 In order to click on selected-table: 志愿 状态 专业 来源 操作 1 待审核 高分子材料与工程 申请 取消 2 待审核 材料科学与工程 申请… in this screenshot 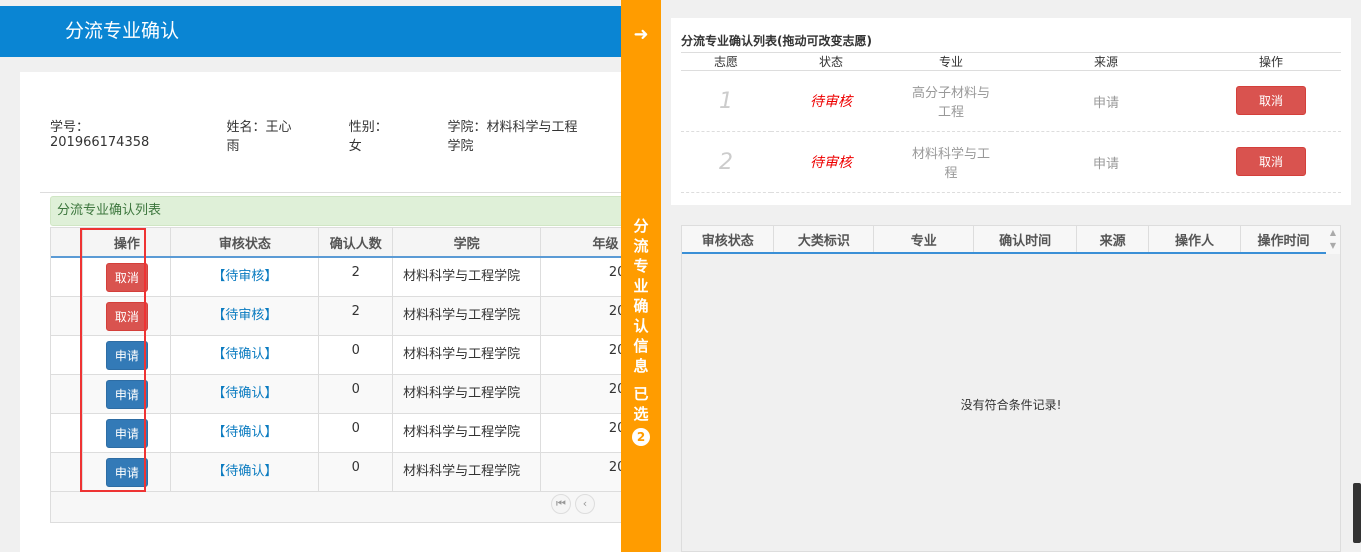, I will do `click(1011, 122)`.